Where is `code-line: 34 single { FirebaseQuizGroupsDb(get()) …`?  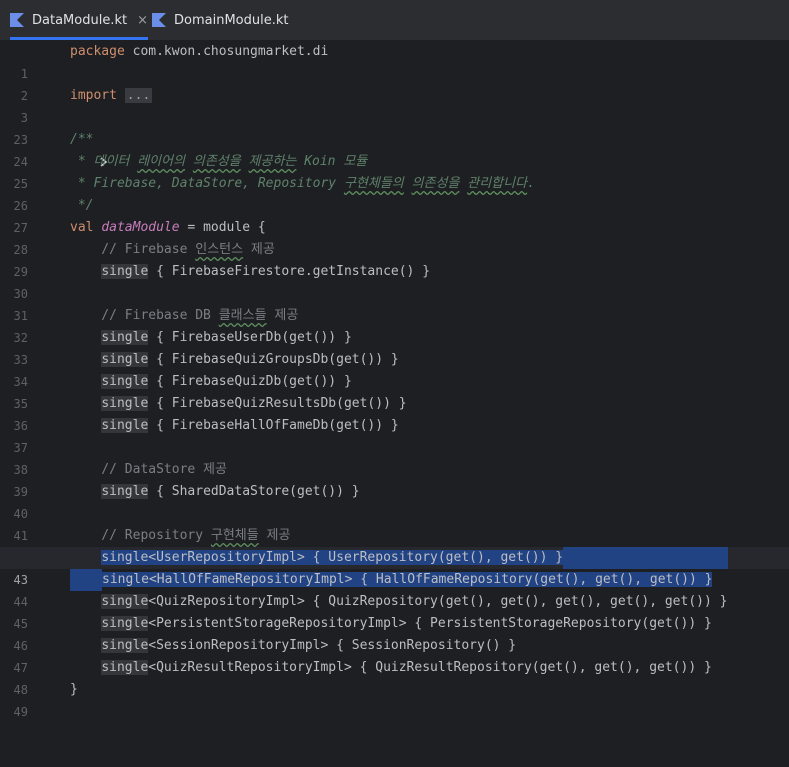 code-line: 34 single { FirebaseQuizGroupsDb(get()) … is located at coordinates (394, 369).